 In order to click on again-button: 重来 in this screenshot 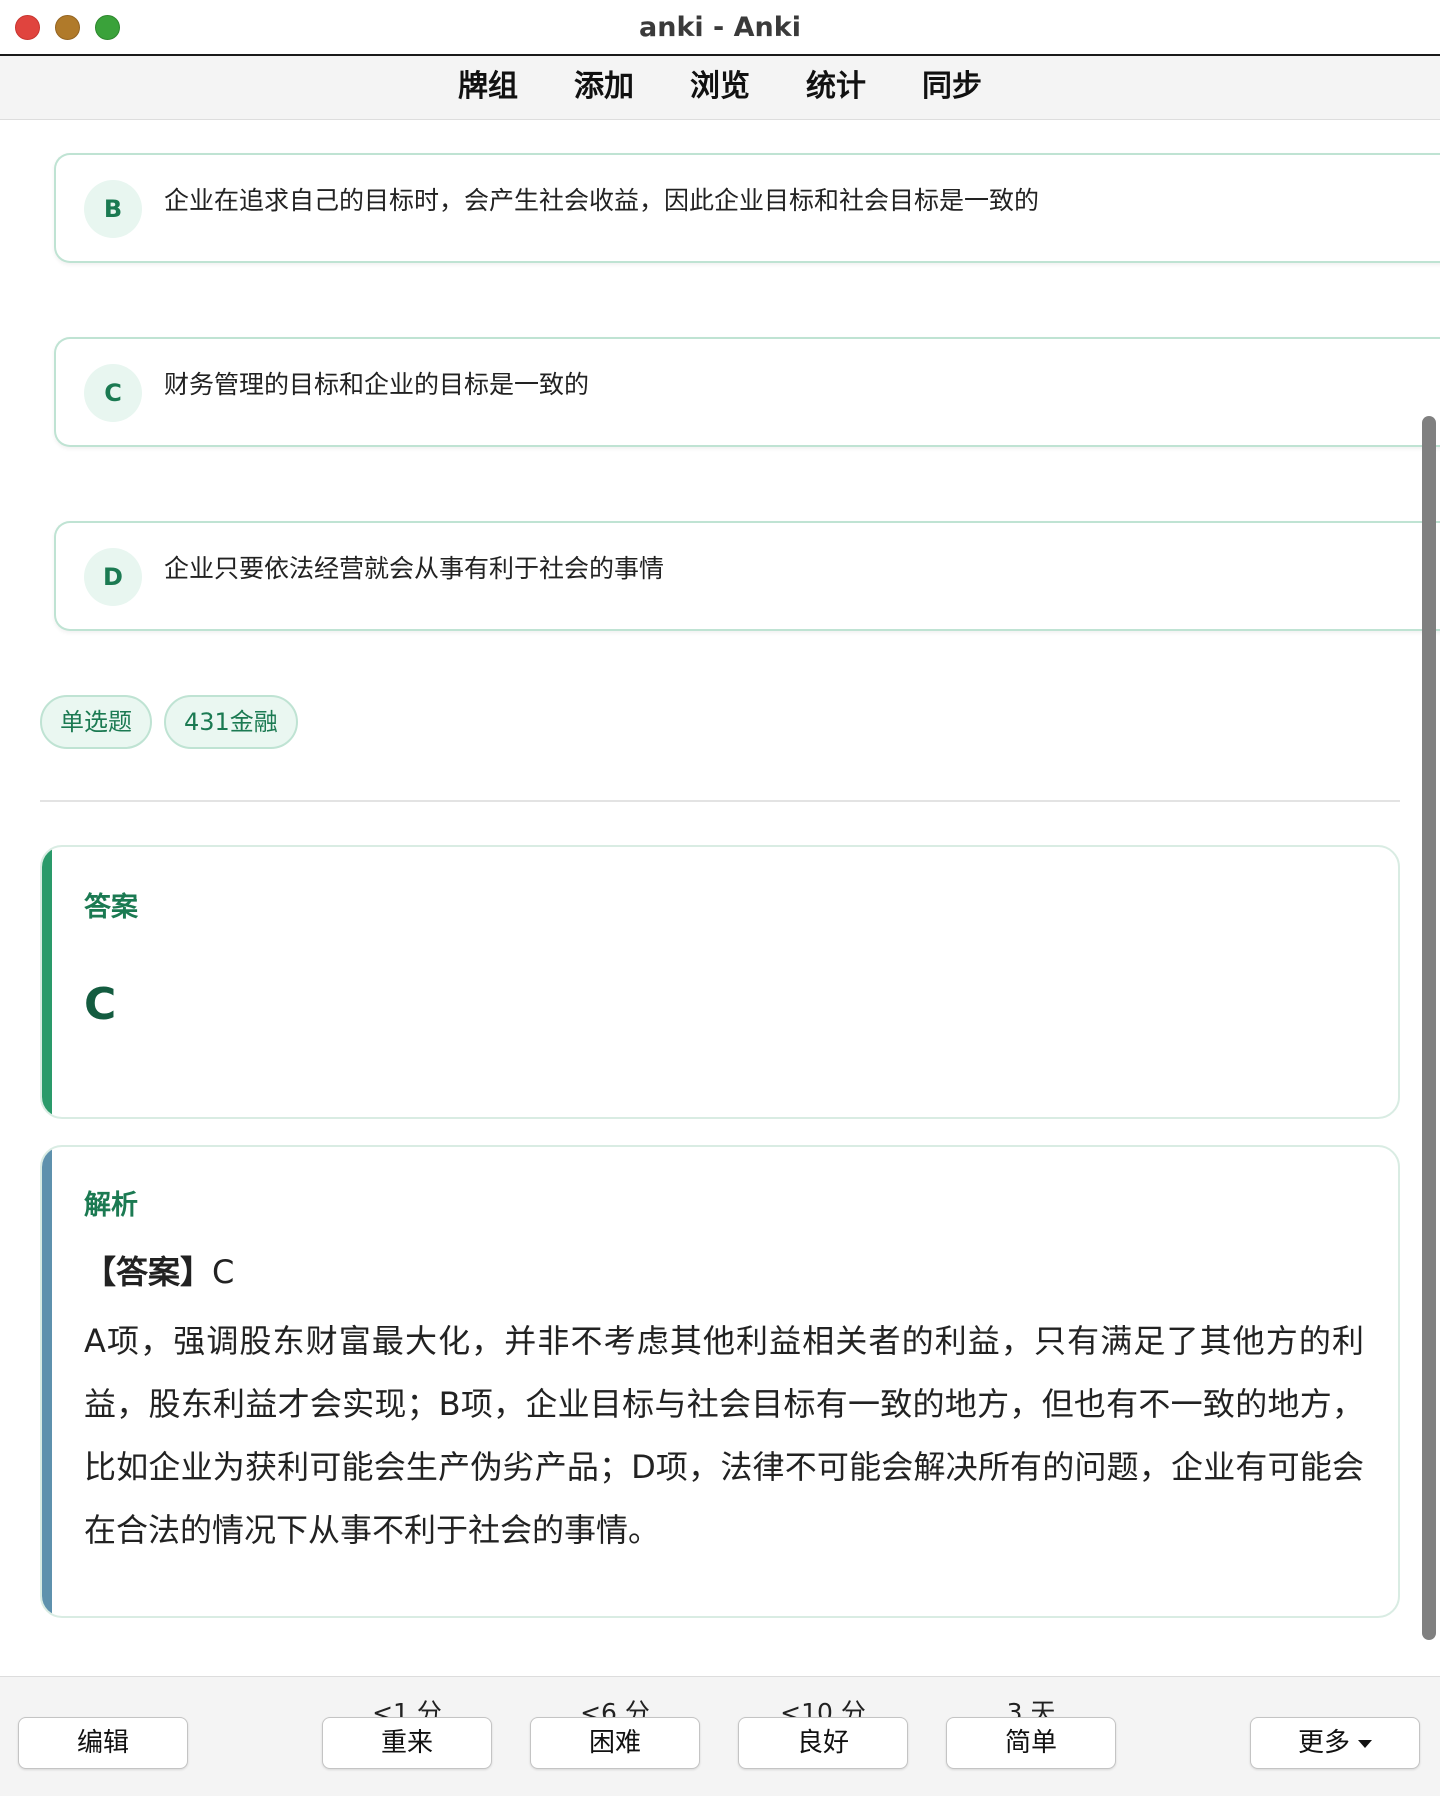, I will do `click(407, 1743)`.